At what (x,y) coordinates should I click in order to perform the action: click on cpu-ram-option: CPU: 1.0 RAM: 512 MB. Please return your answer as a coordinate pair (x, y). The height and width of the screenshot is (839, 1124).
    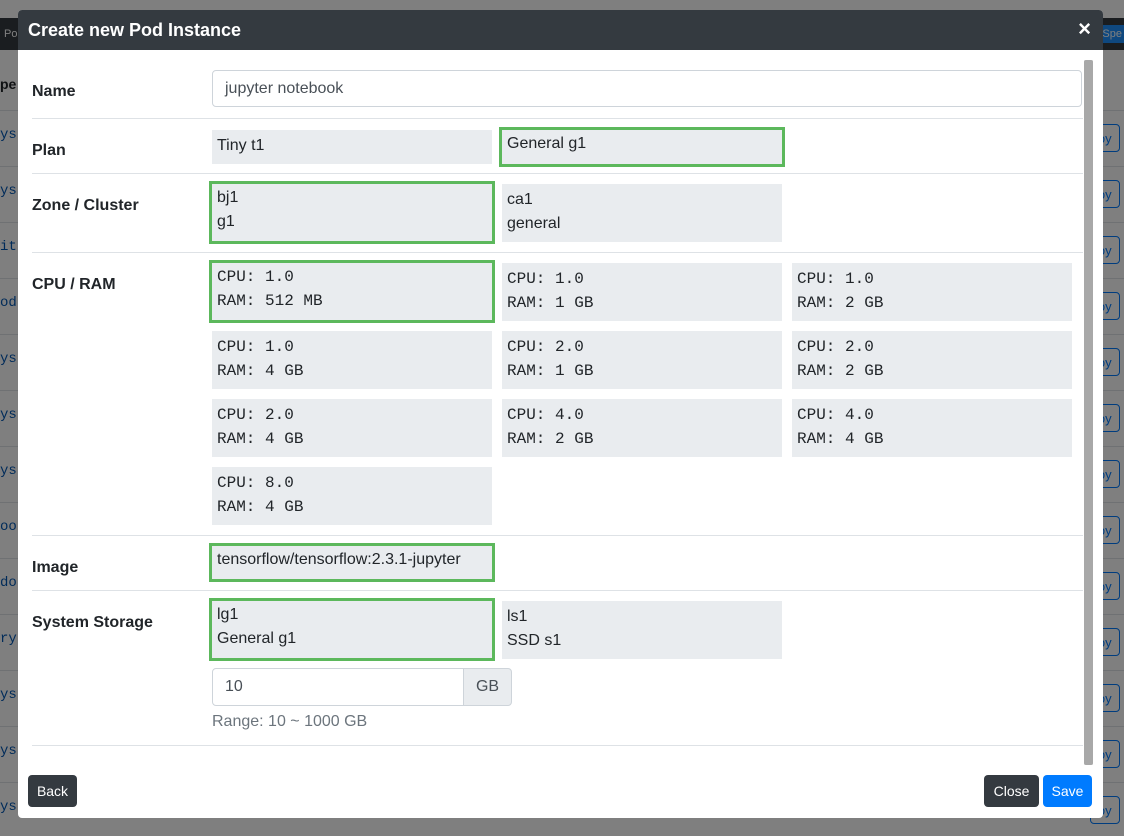
    Looking at the image, I should click on (352, 291).